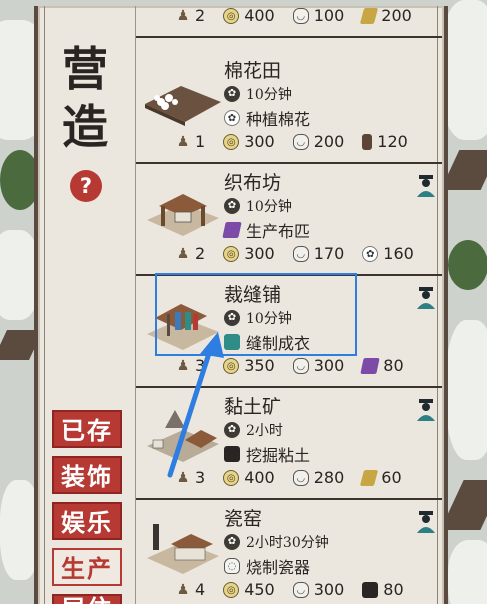  What do you see at coordinates (278, 455) in the screenshot?
I see `product-label: 挖掘粘土` at bounding box center [278, 455].